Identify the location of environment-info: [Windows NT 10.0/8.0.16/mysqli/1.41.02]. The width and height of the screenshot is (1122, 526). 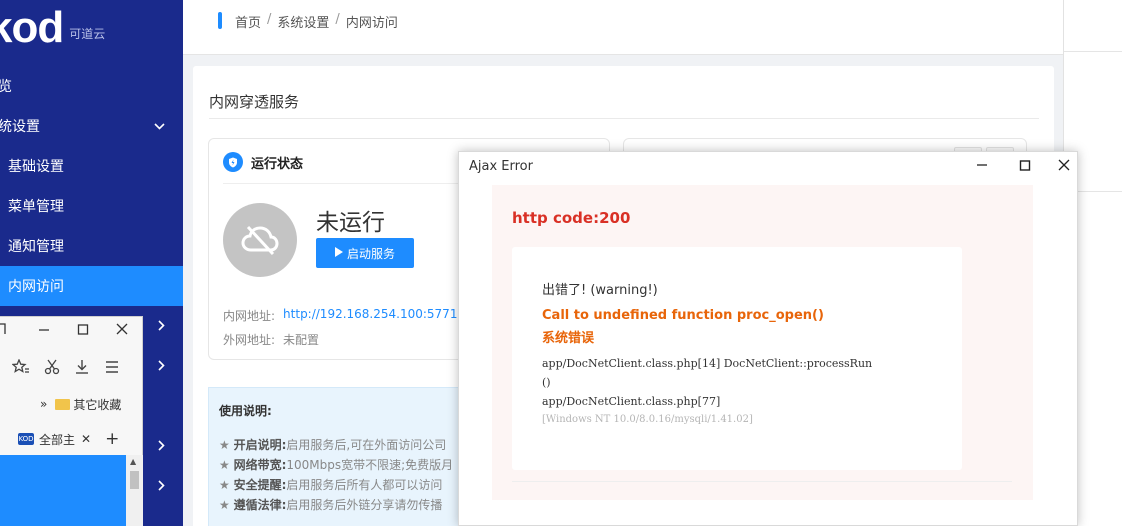
(647, 419).